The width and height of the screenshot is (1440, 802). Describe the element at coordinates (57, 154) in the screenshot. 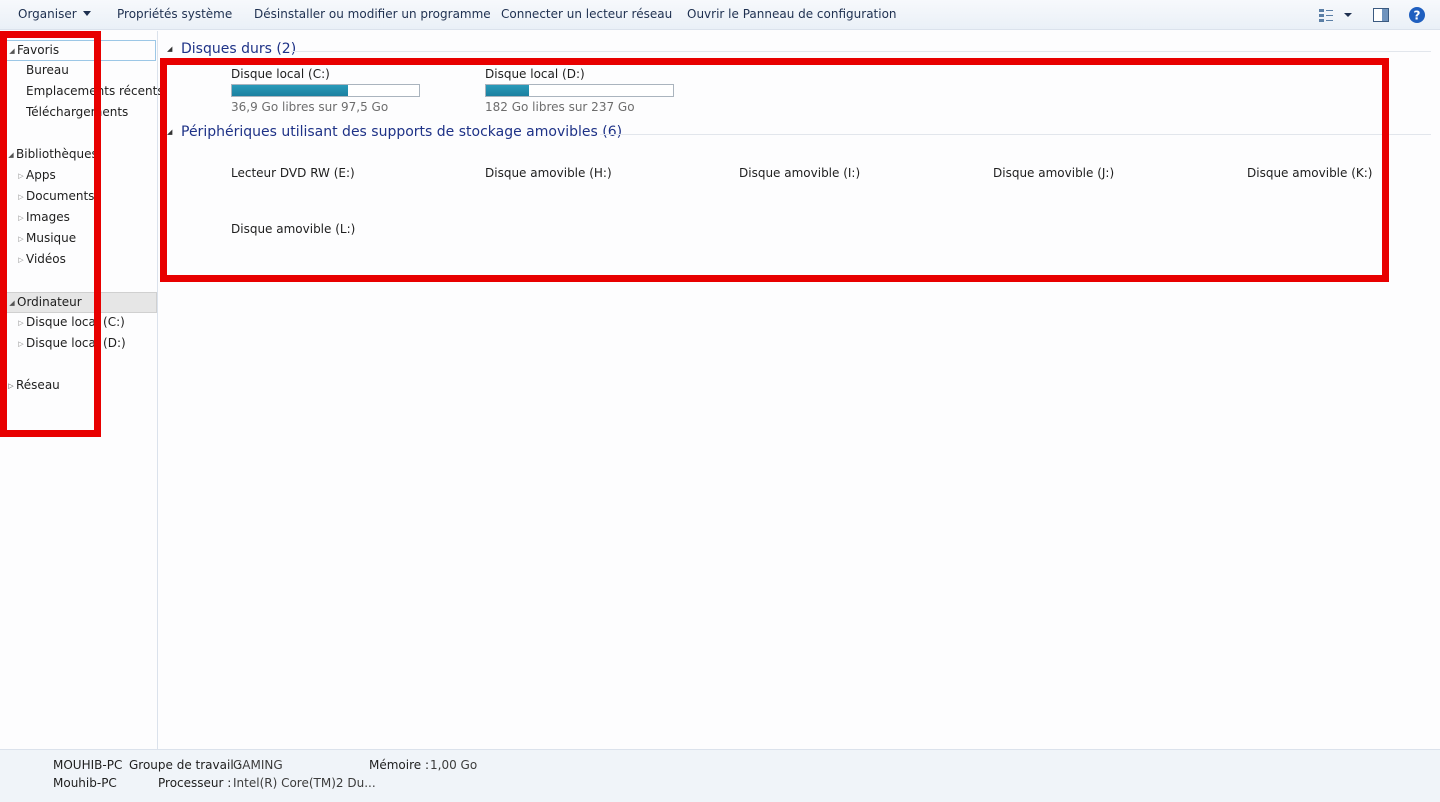

I see `nav-libraries-label: Bibliothèques` at that location.